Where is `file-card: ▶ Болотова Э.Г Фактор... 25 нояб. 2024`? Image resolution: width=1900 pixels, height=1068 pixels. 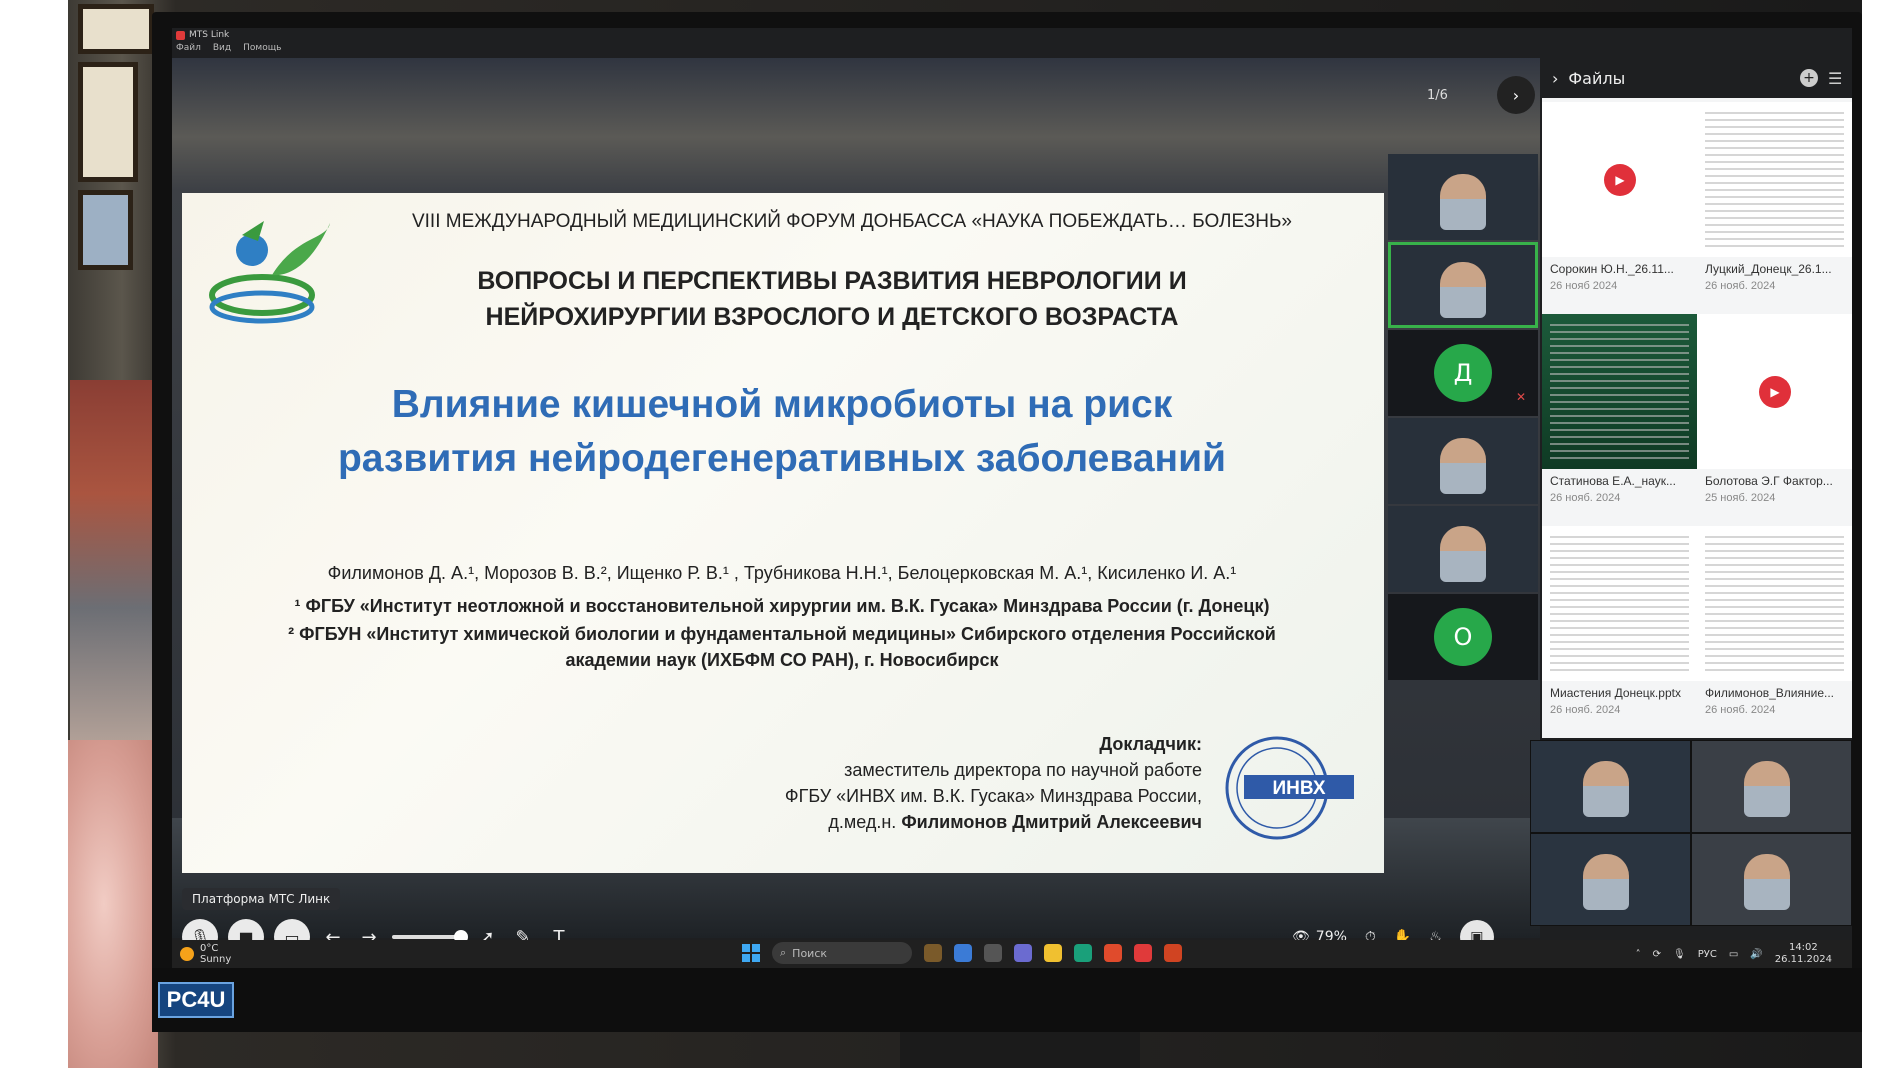
file-card: ▶ Болотова Э.Г Фактор... 25 нояб. 2024 is located at coordinates (1774, 417).